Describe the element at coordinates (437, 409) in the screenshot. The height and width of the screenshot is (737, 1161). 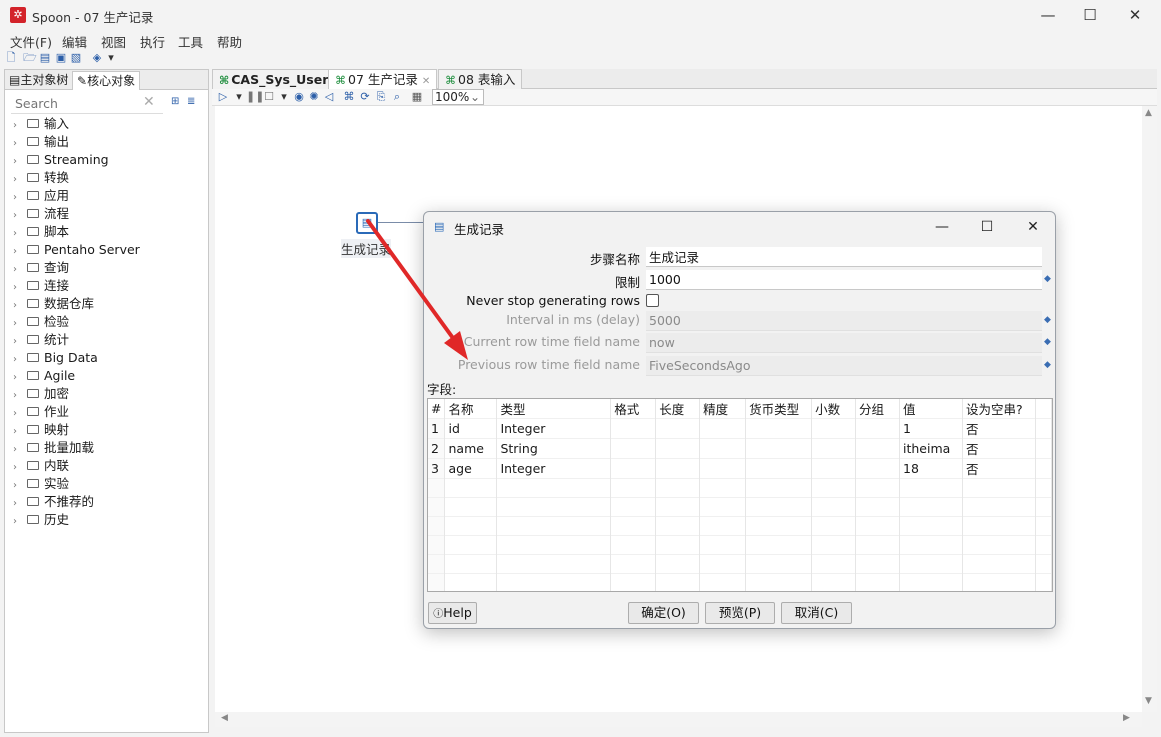
I see `column-header: #` at that location.